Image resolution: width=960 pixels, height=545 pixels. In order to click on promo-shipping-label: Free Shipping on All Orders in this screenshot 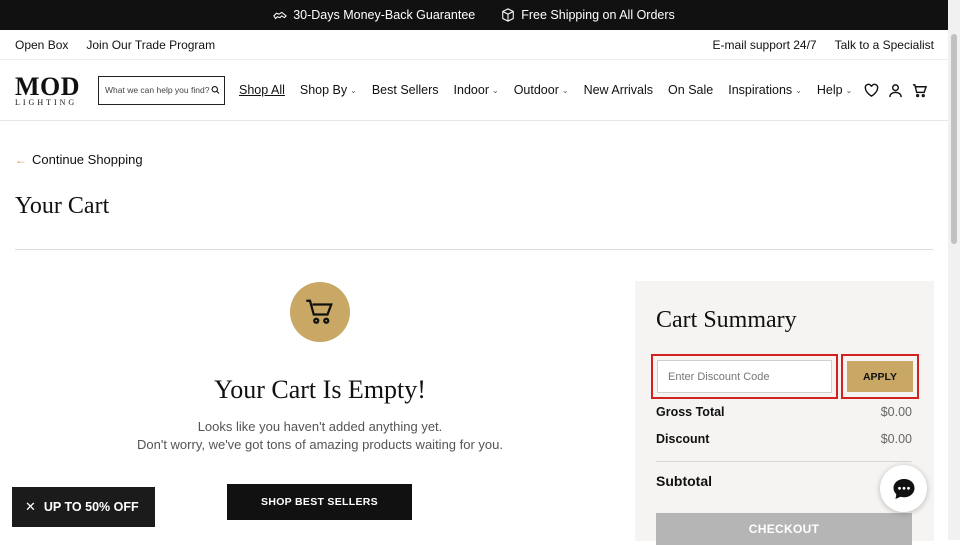, I will do `click(598, 15)`.